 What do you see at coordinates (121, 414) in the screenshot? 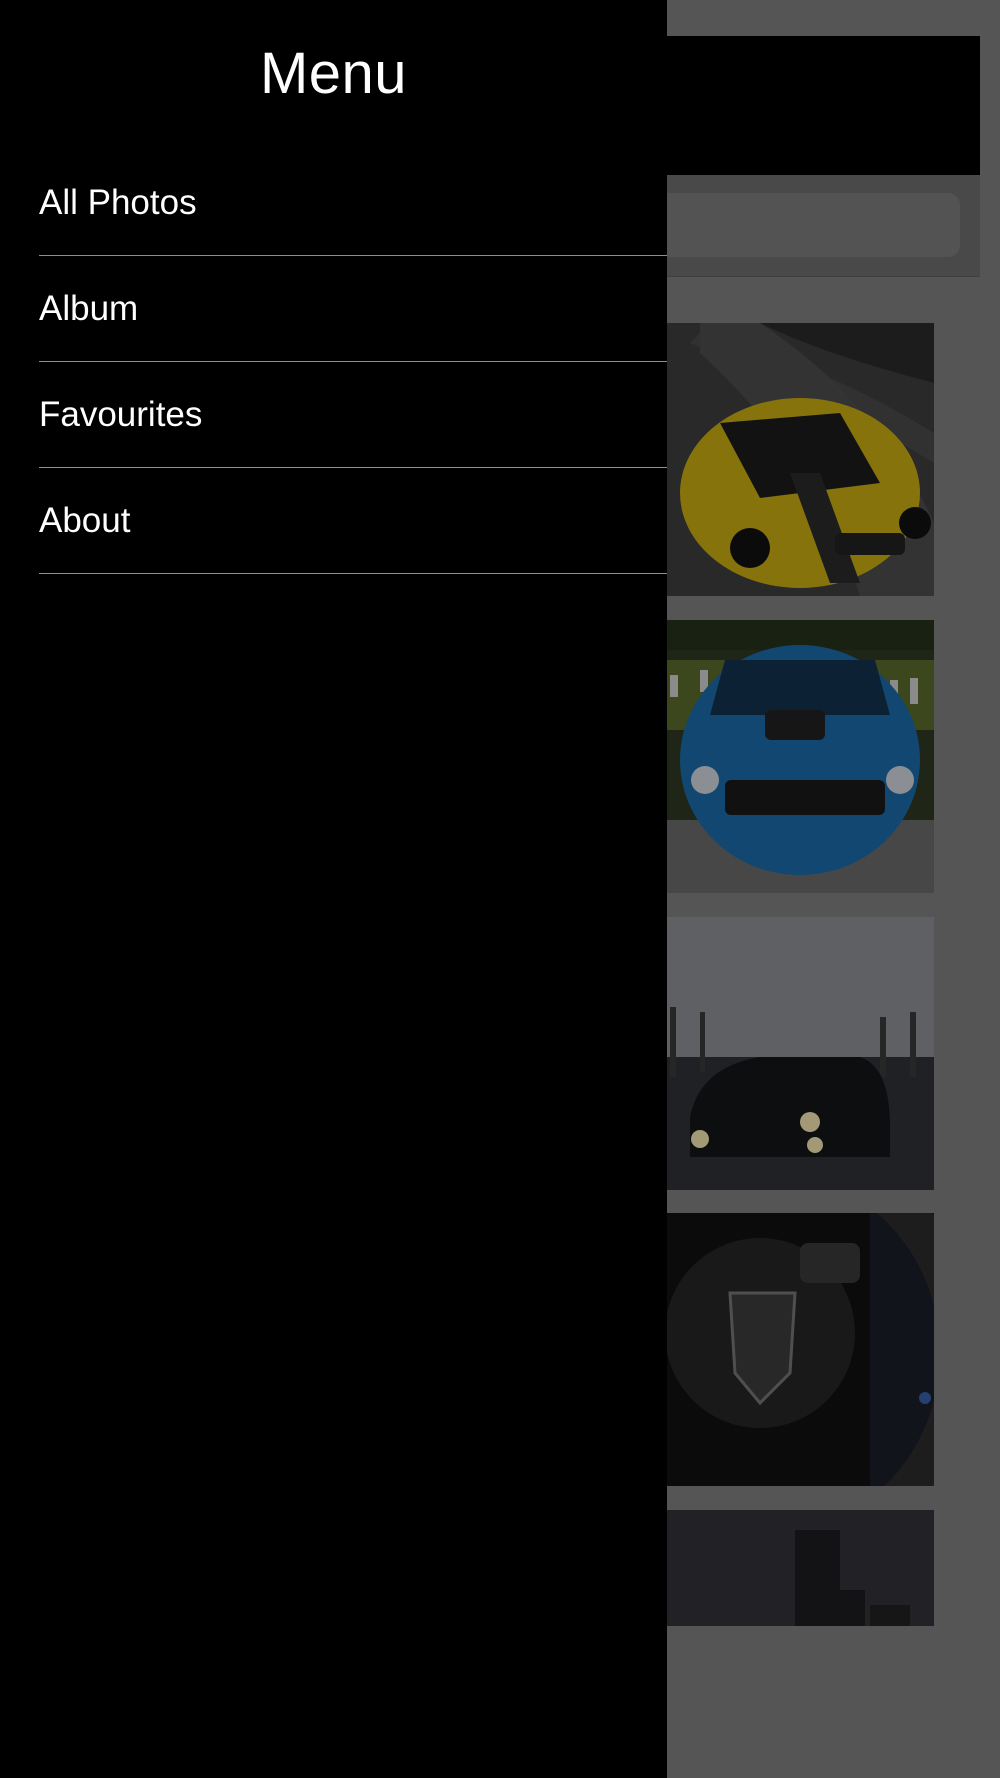
I see `menu-item-label: Favourites` at bounding box center [121, 414].